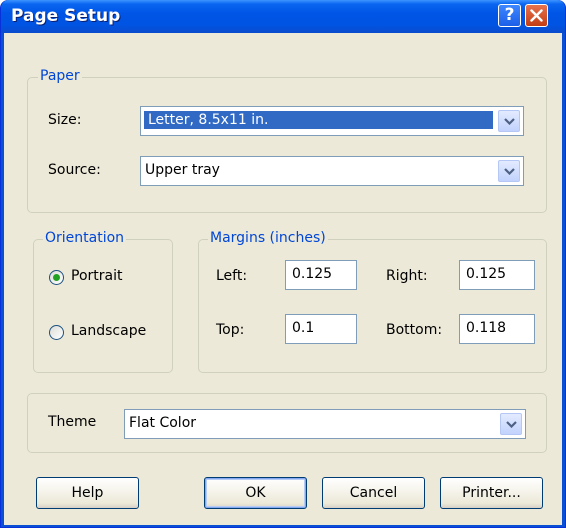  What do you see at coordinates (85, 238) in the screenshot?
I see `orientation-legend: Orientation` at bounding box center [85, 238].